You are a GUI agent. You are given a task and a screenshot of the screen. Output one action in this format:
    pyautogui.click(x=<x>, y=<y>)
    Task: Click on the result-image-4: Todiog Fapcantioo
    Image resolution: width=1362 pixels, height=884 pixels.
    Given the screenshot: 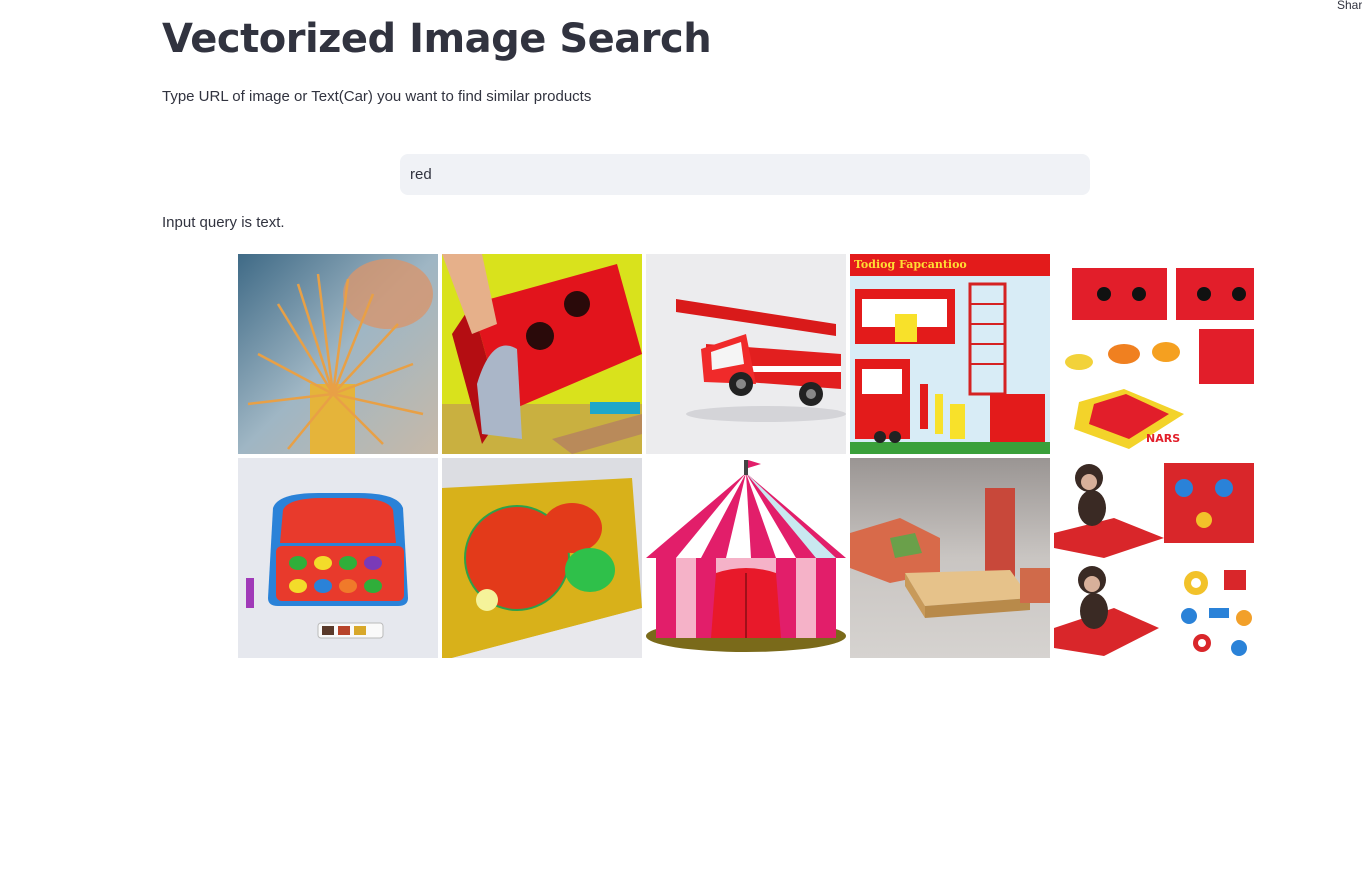 What is the action you would take?
    pyautogui.click(x=950, y=354)
    